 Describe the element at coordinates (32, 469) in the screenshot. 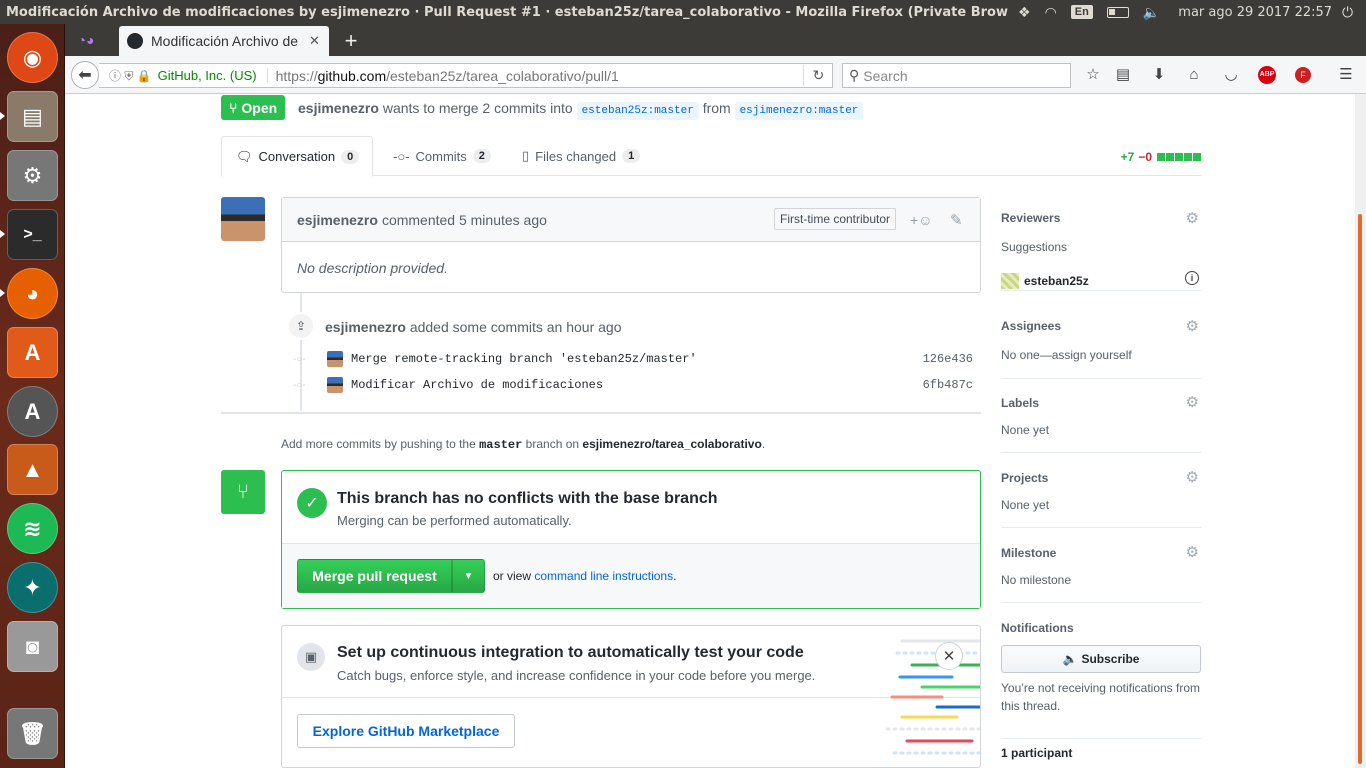

I see `matlab-icon: ▲` at that location.